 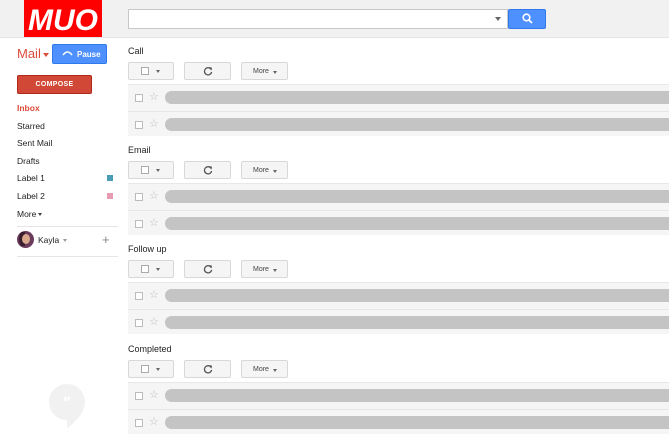 What do you see at coordinates (498, 19) in the screenshot?
I see `search-options-caret-icon` at bounding box center [498, 19].